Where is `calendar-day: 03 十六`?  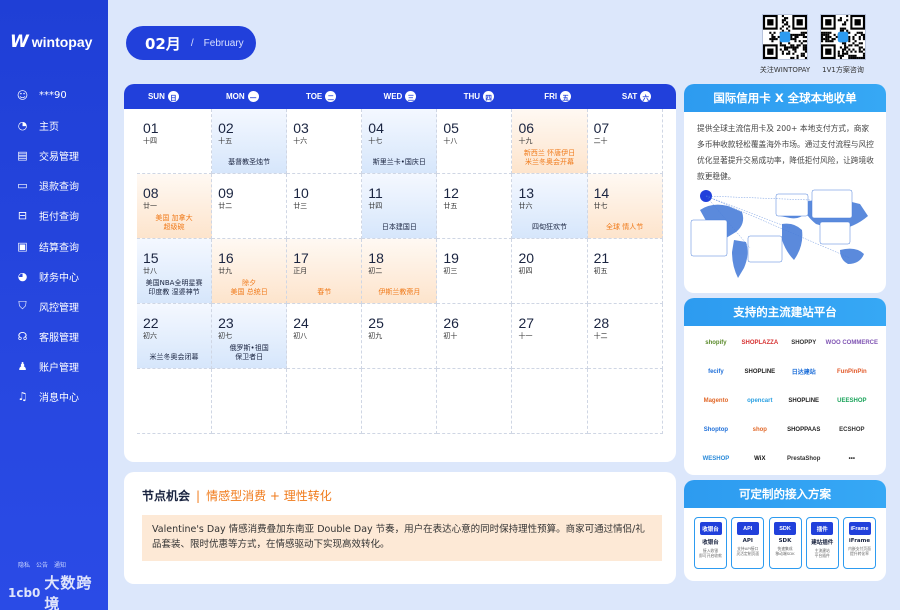
calendar-day: 03 十六 is located at coordinates (325, 141).